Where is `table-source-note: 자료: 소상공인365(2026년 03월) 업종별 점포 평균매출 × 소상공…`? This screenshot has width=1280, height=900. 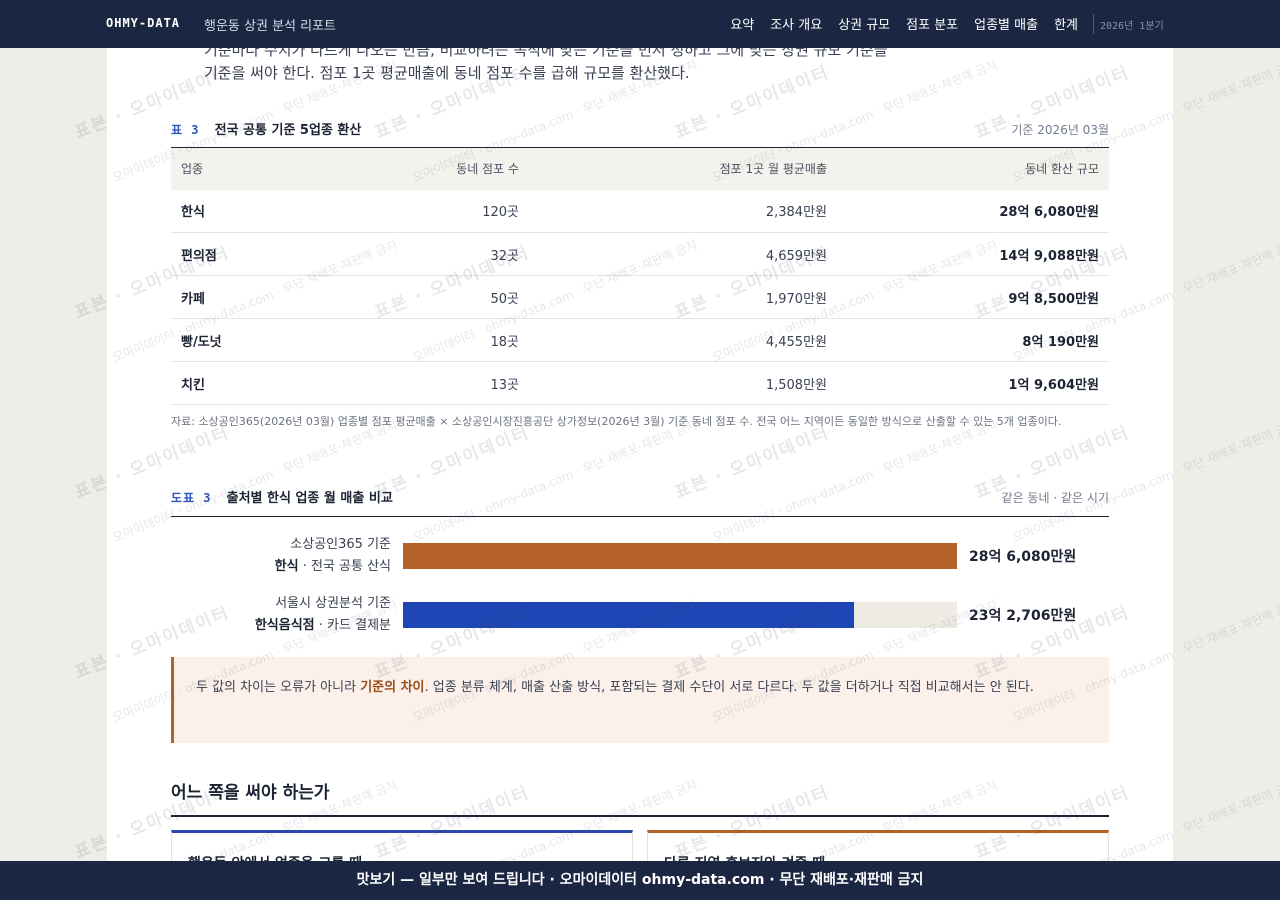
table-source-note: 자료: 소상공인365(2026년 03월) 업종별 점포 평균매출 × 소상공… is located at coordinates (616, 421).